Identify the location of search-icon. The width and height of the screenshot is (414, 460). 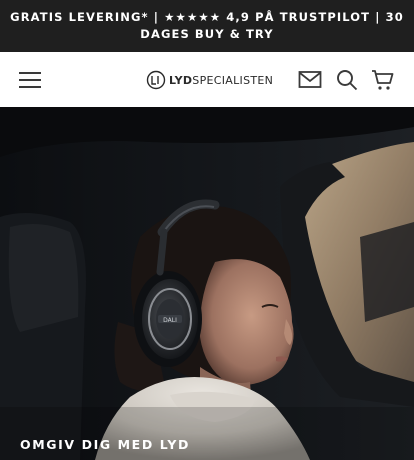
(347, 80).